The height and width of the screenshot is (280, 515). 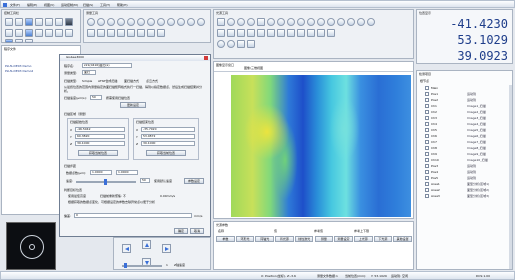 I want to click on get-start-position-button: 获取当前位置, so click(x=98, y=153).